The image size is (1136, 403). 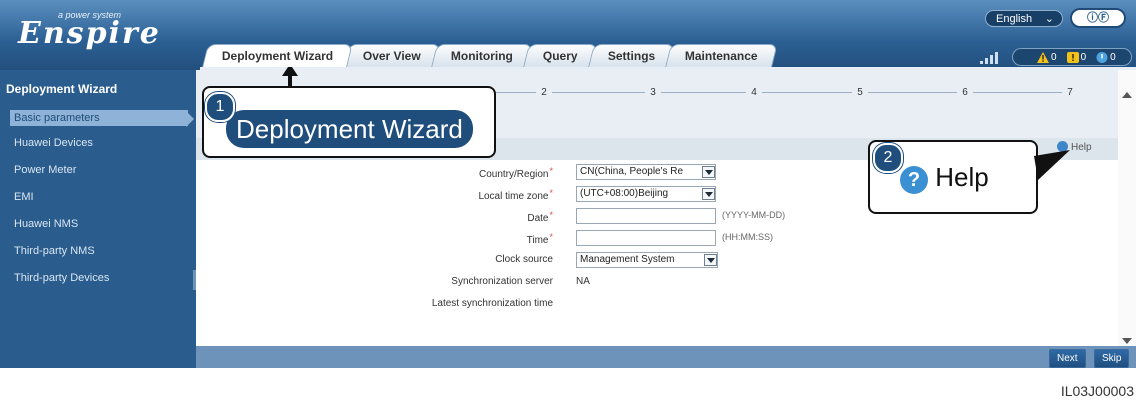 I want to click on clock-source-row: Clock source Management System, so click(x=657, y=261).